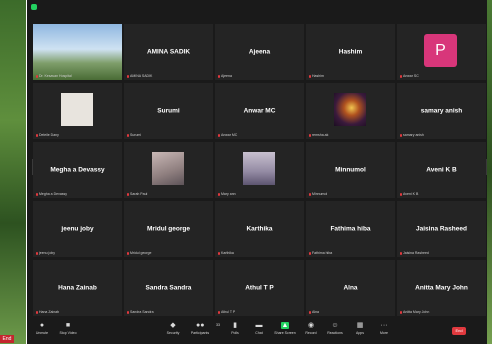  Describe the element at coordinates (227, 194) in the screenshot. I see `participant-label: Mary ann` at that location.